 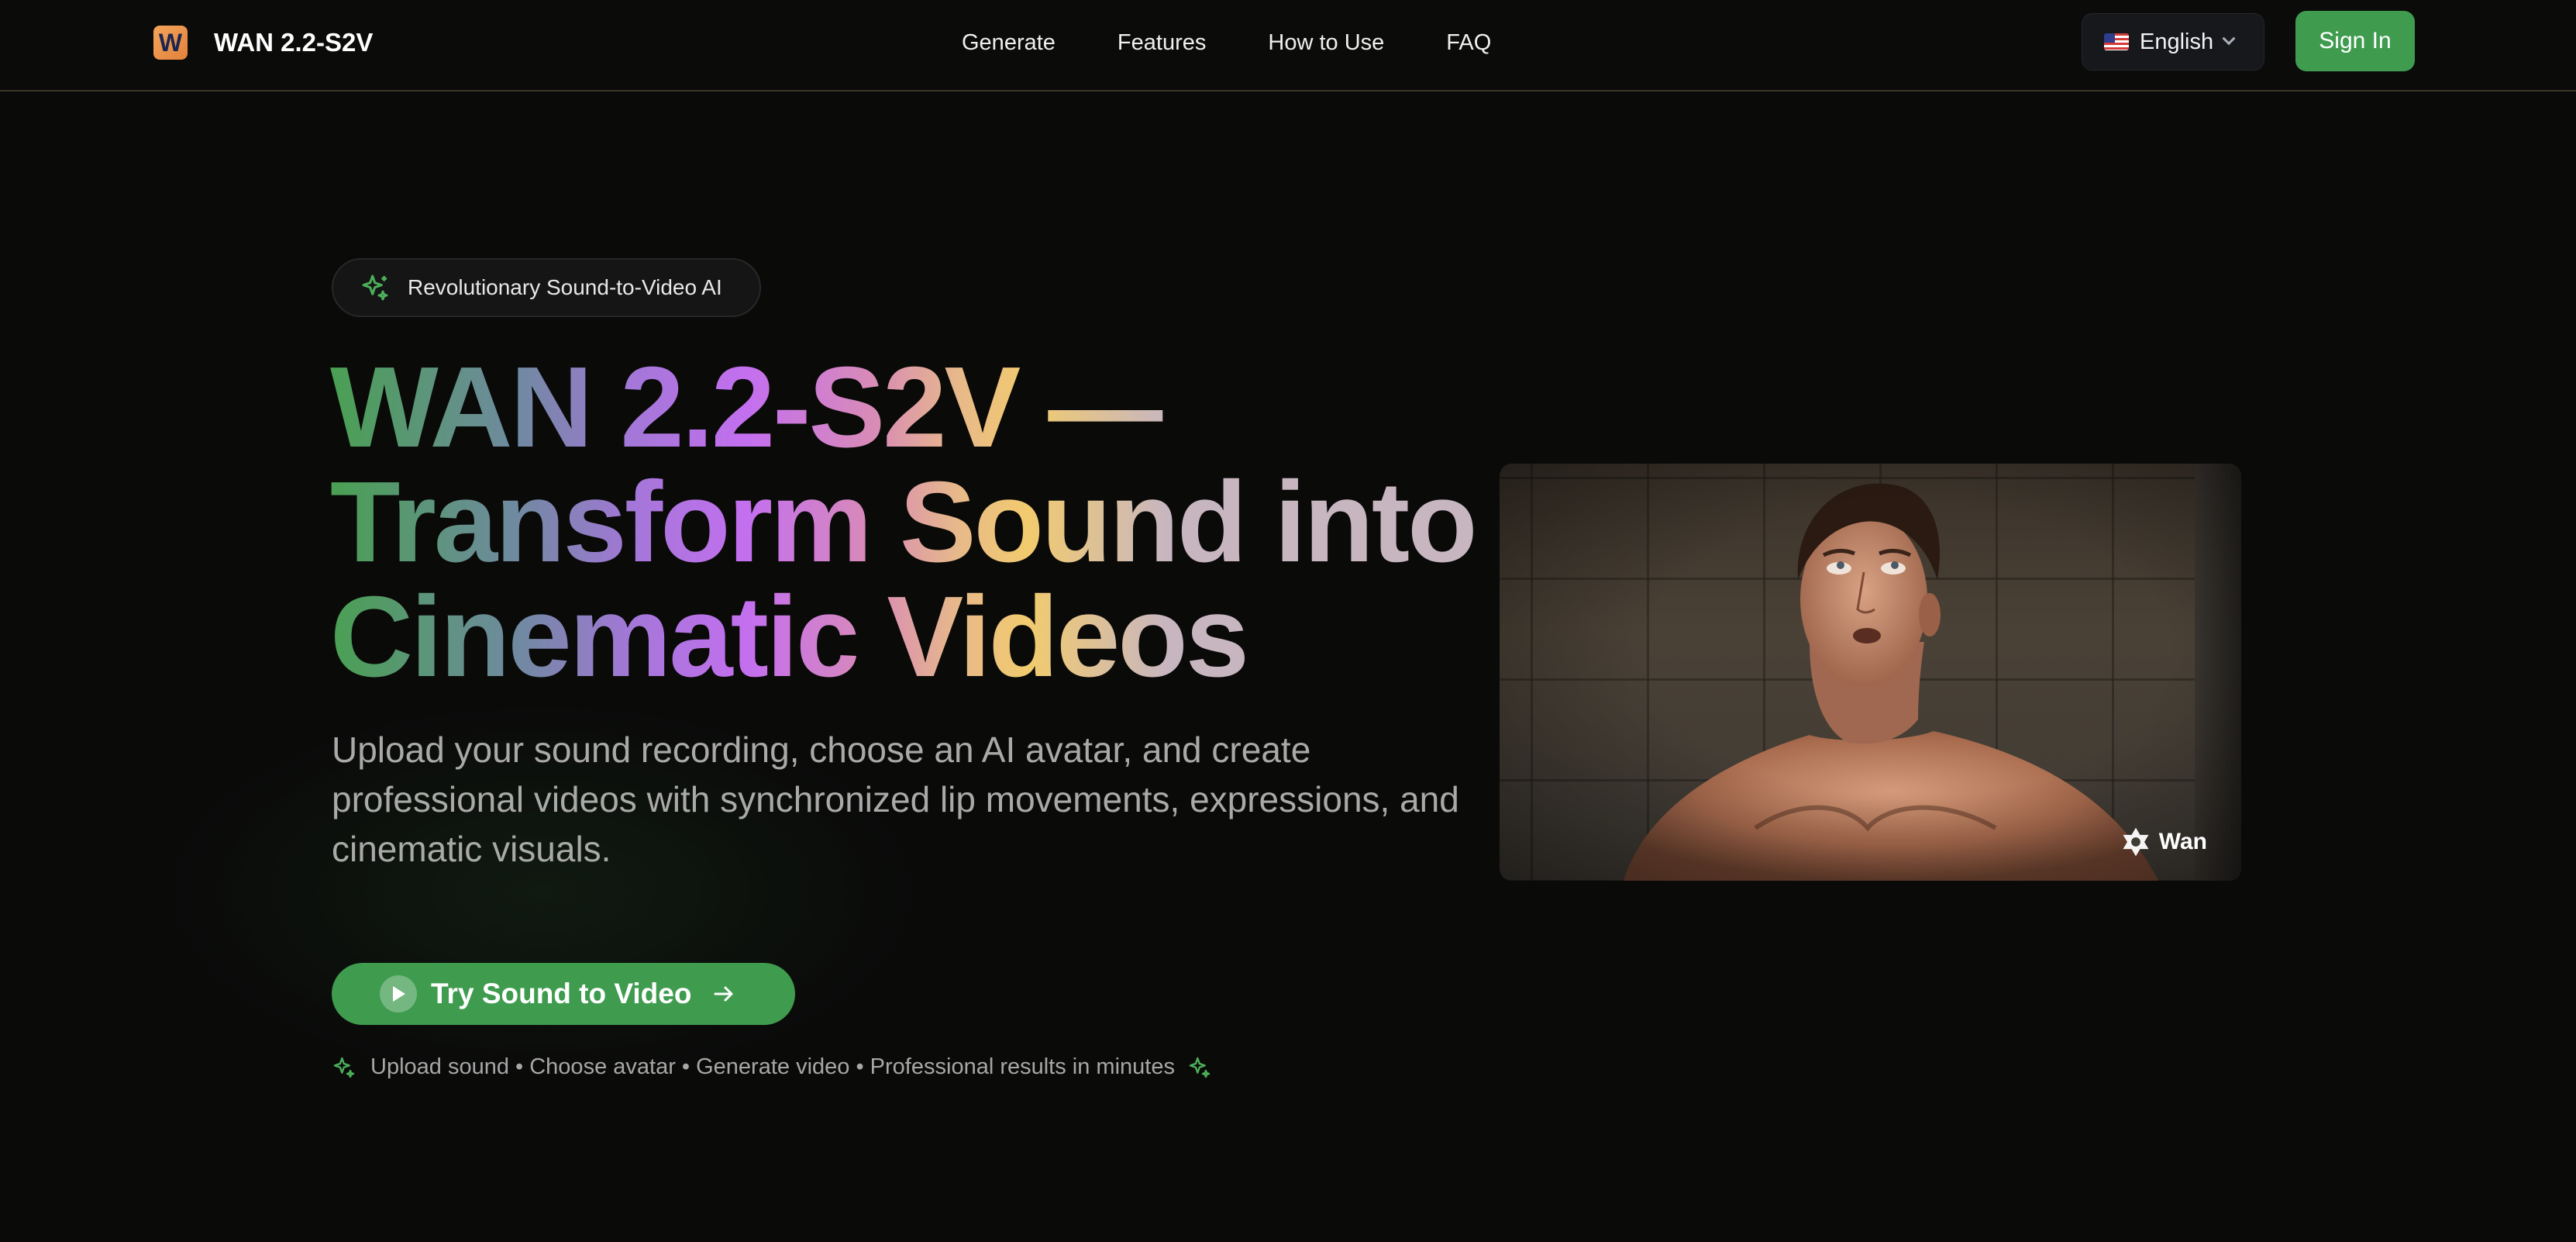 What do you see at coordinates (1326, 42) in the screenshot?
I see `nav-how-to-use: How to Use` at bounding box center [1326, 42].